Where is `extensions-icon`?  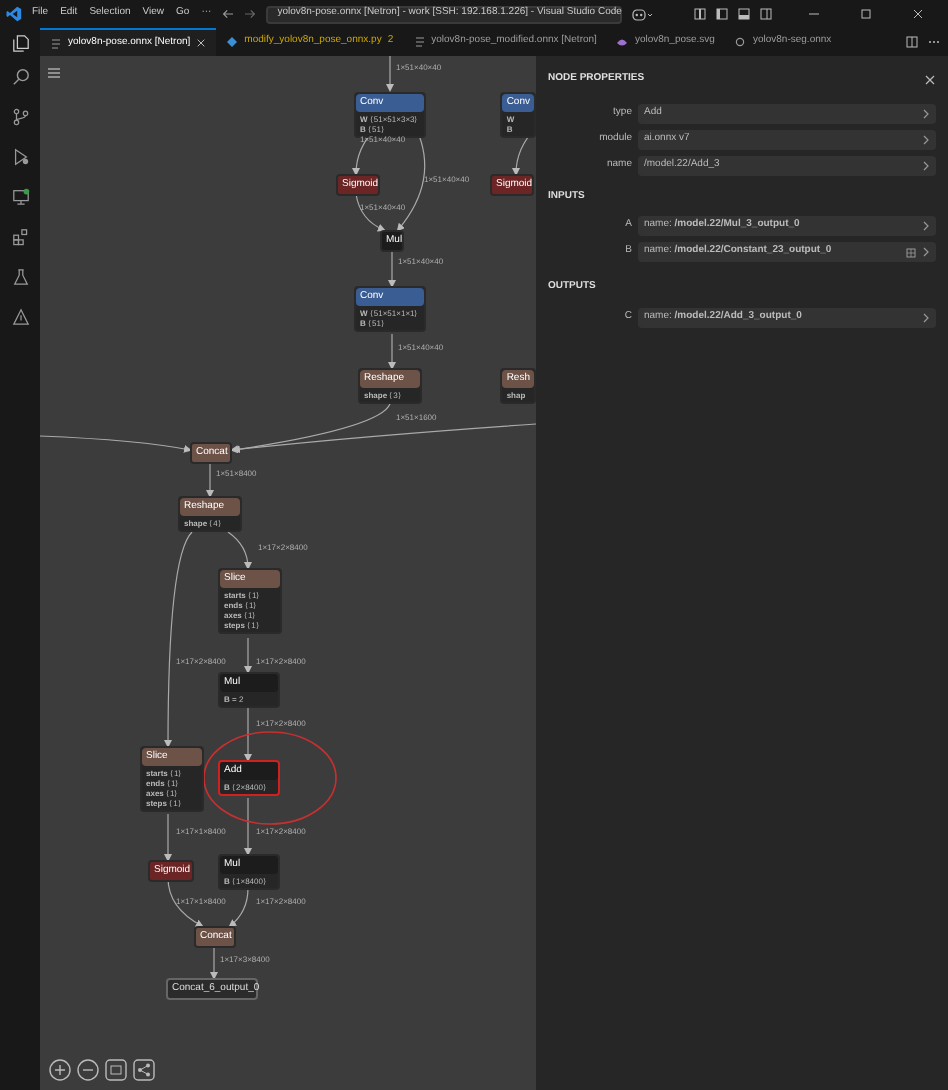
extensions-icon is located at coordinates (20, 237).